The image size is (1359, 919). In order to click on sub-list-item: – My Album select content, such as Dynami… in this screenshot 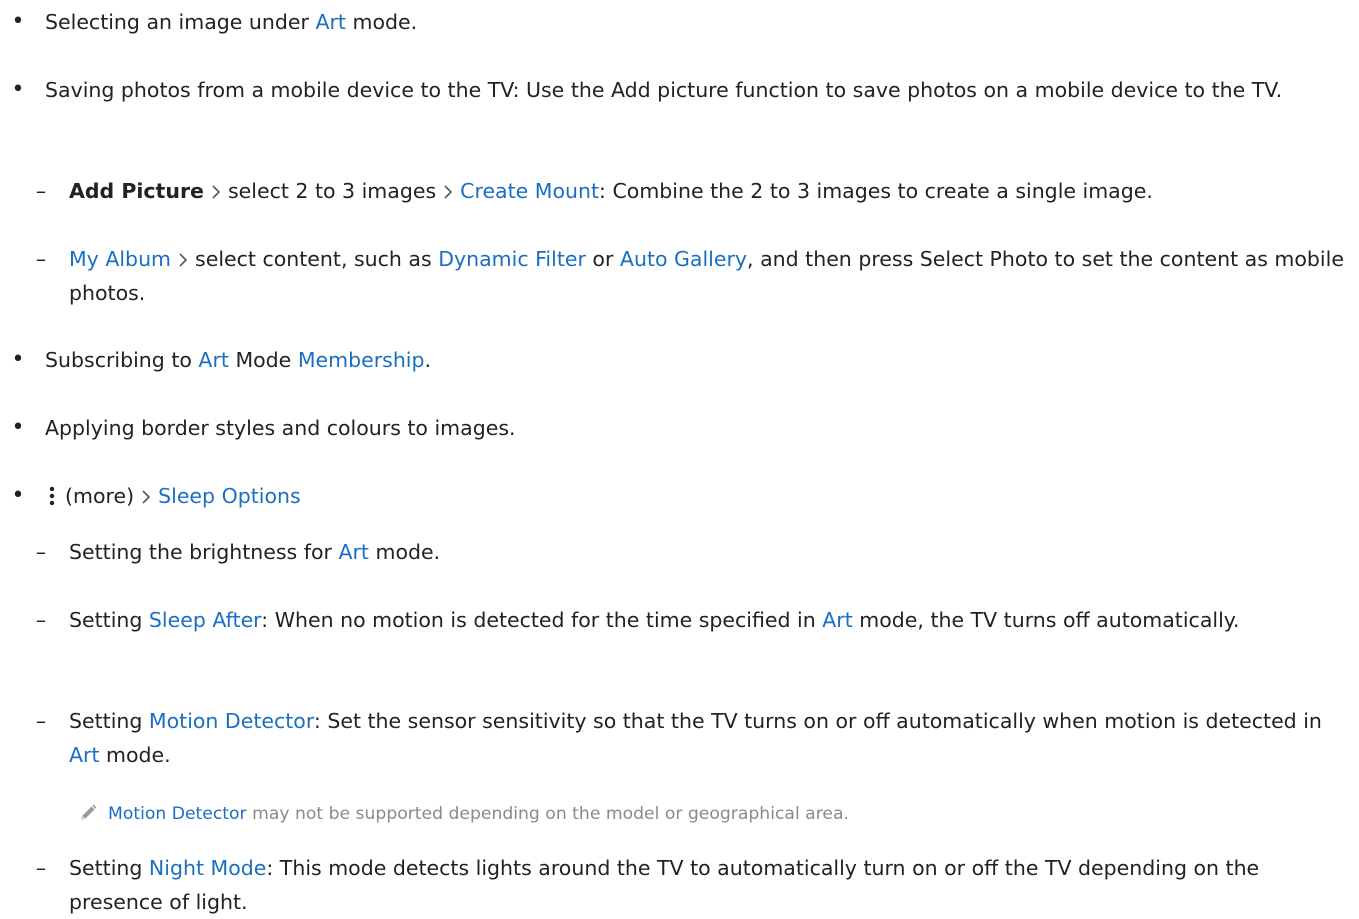, I will do `click(679, 276)`.